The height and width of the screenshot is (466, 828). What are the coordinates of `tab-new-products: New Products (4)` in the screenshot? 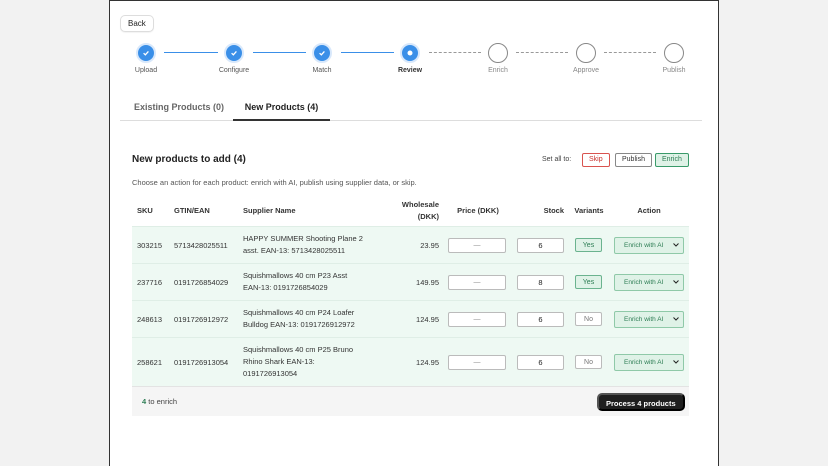 It's located at (281, 109).